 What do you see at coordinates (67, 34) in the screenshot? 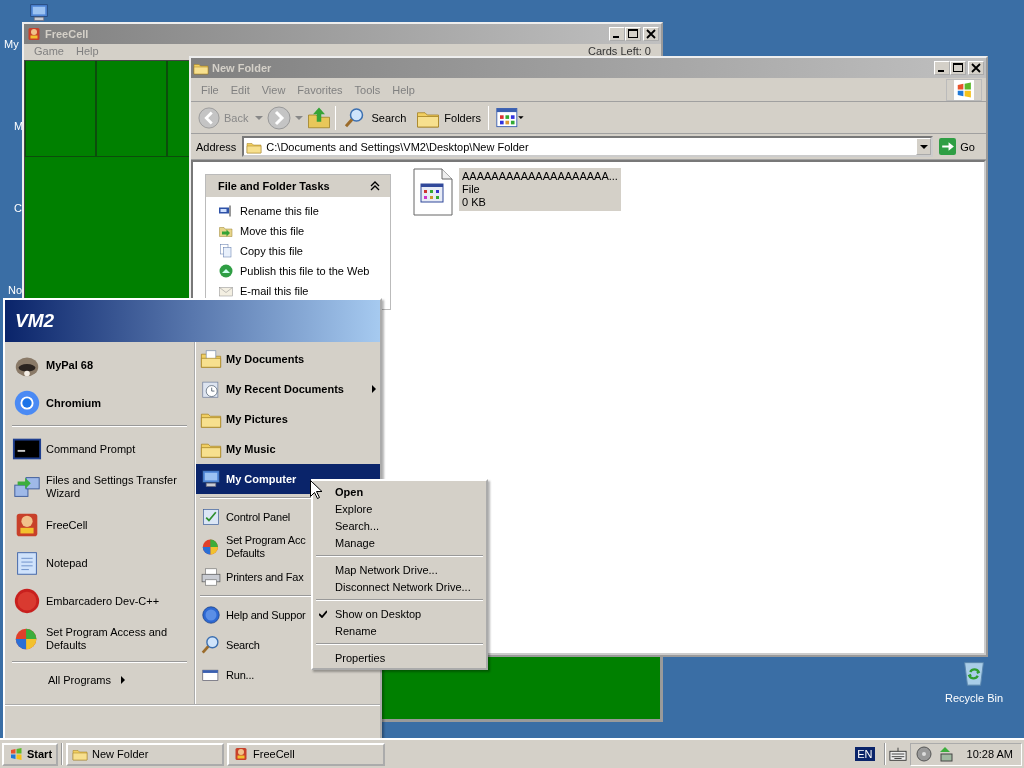
I see `window-title: FreeCell` at bounding box center [67, 34].